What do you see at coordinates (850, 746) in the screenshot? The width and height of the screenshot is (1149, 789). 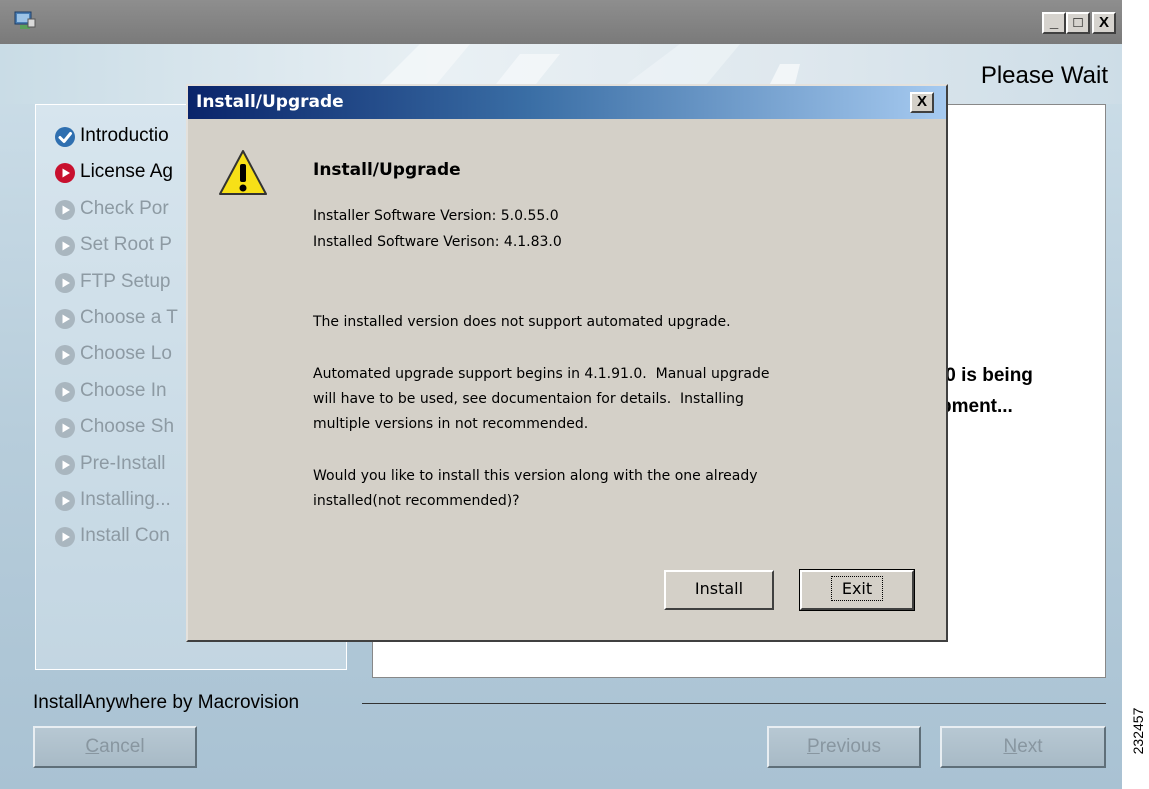 I see `previous-label: revious` at bounding box center [850, 746].